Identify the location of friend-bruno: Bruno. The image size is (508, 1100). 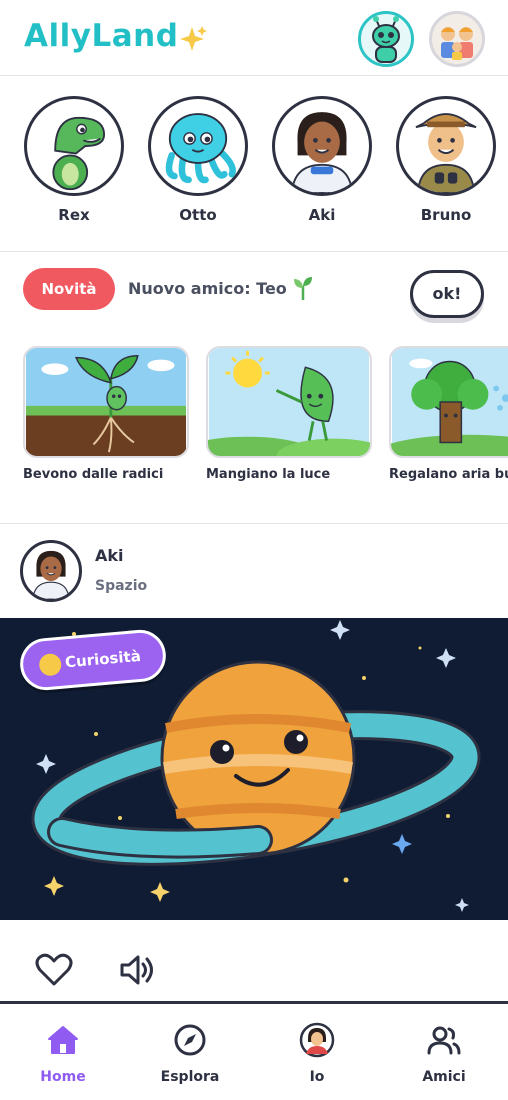
(446, 160).